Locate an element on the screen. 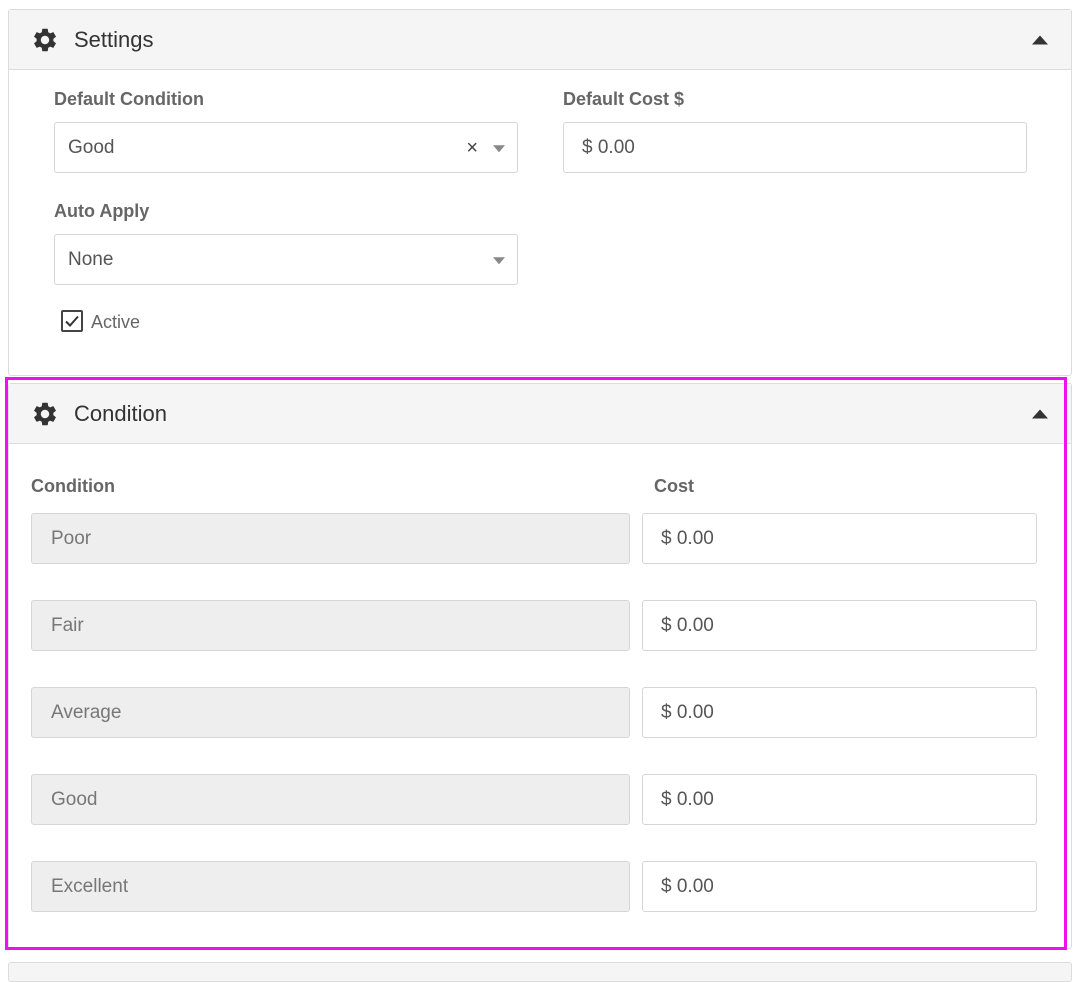 This screenshot has width=1073, height=982. condition-name-field: Fair is located at coordinates (330, 625).